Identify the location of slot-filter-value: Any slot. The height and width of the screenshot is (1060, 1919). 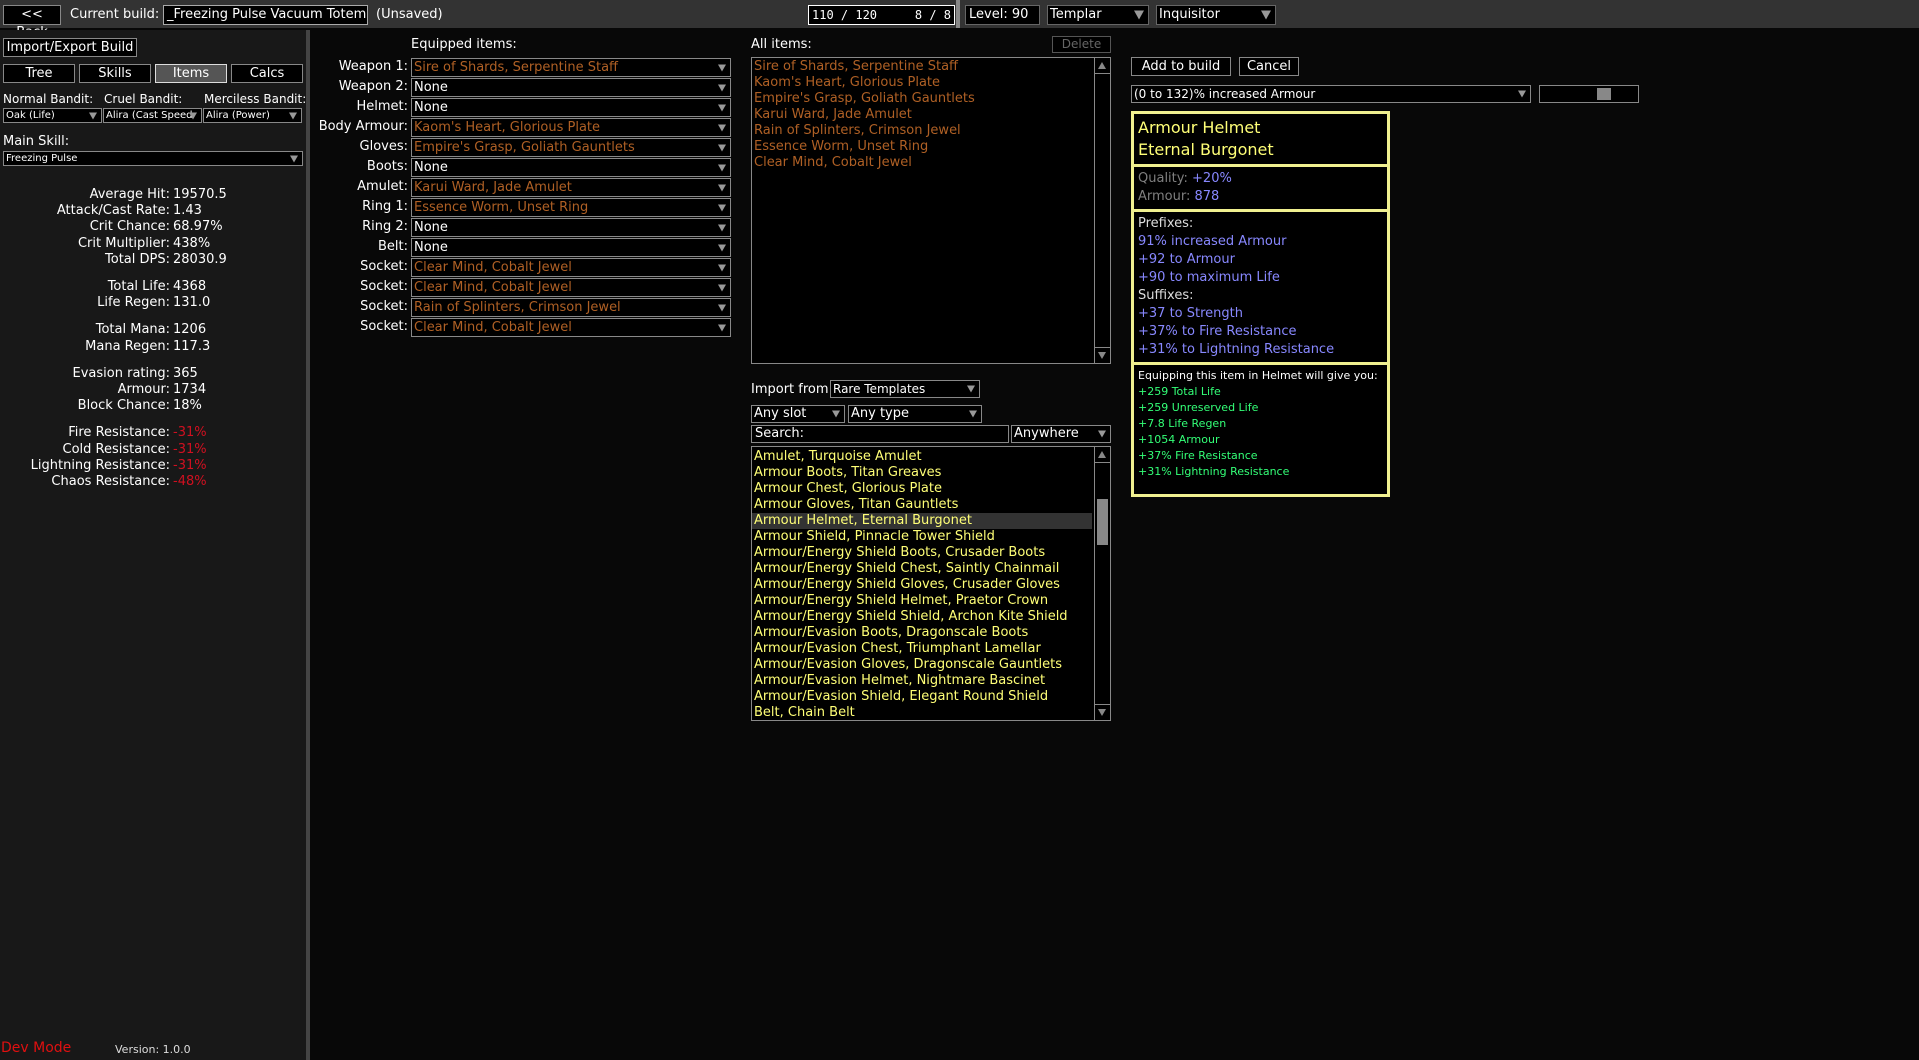
(780, 413).